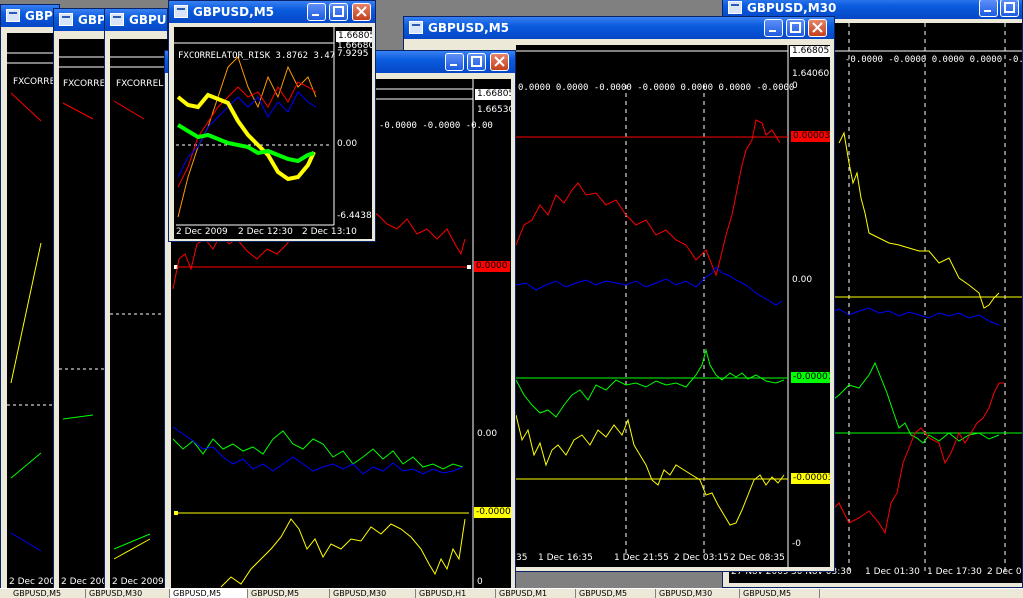 This screenshot has width=1023, height=598. What do you see at coordinates (810, 136) in the screenshot?
I see `value-tag-red: 0.00003` at bounding box center [810, 136].